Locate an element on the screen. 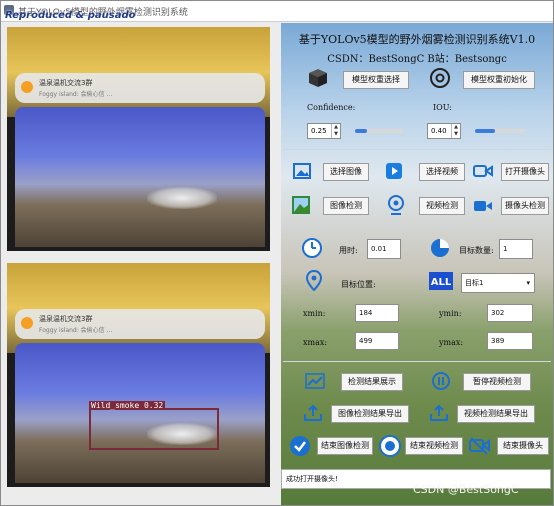  time-label: 用时: is located at coordinates (348, 250).